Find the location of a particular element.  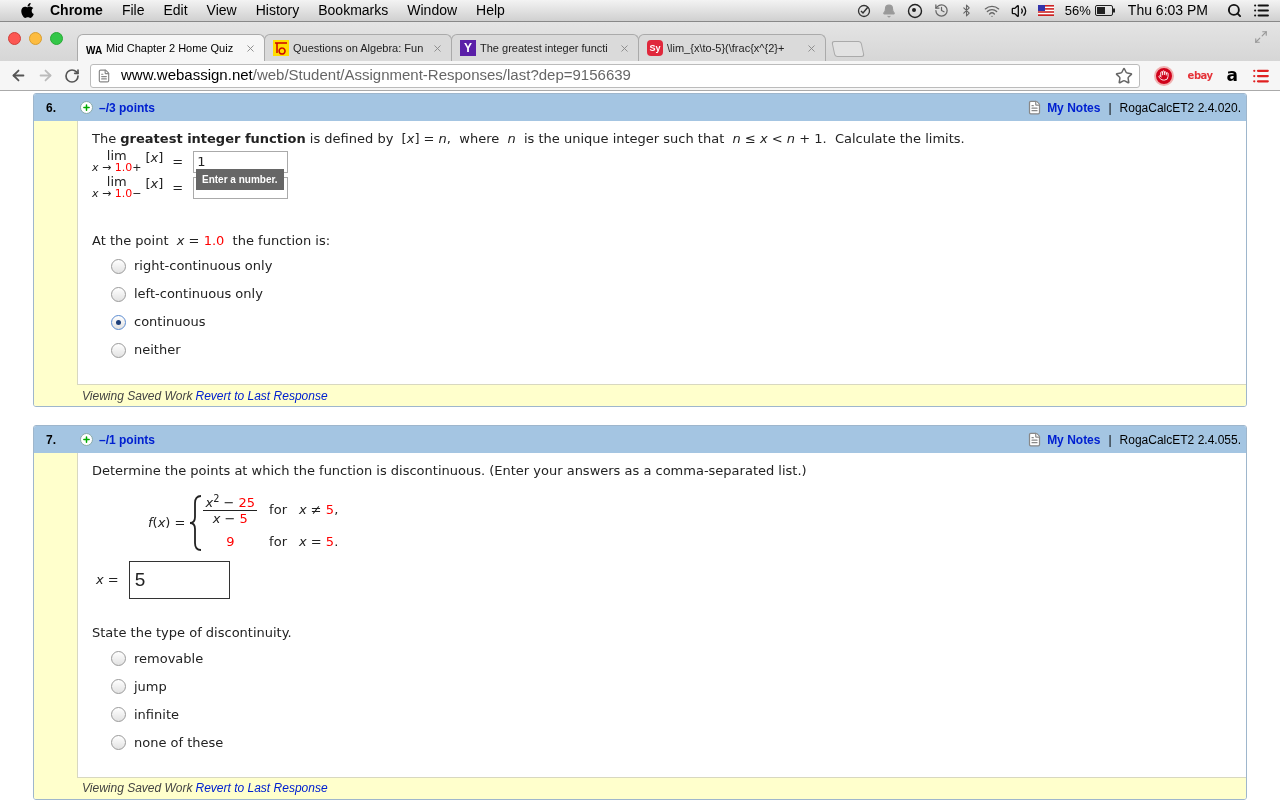

symbolab-logo-icon: Sy is located at coordinates (655, 48).